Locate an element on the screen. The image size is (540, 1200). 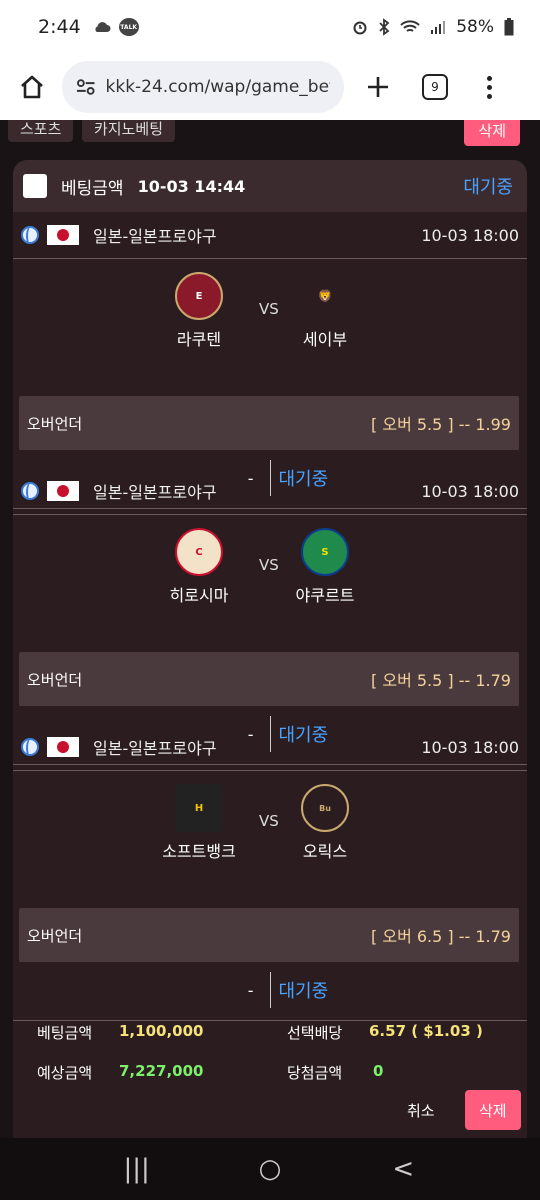
top-nav: 스포츠 카지노베팅 삭제 is located at coordinates (270, 133).